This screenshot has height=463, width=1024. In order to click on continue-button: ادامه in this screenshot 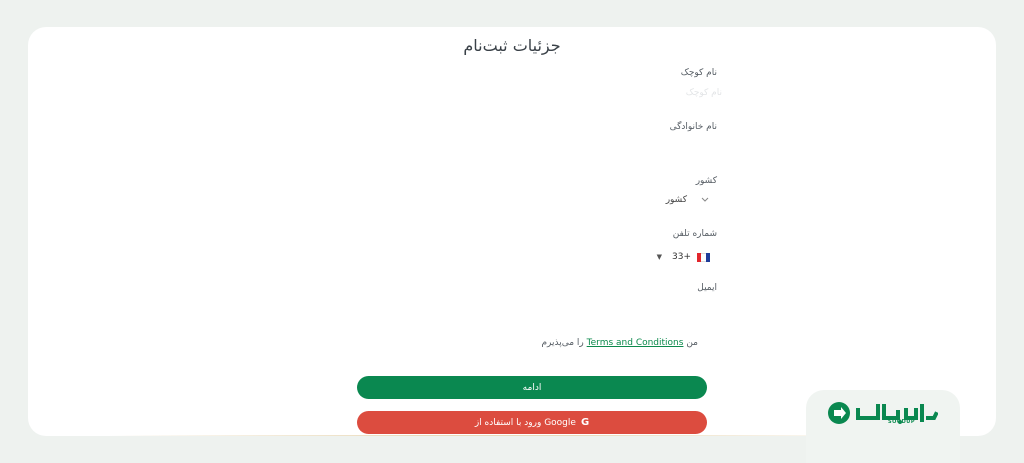, I will do `click(532, 387)`.